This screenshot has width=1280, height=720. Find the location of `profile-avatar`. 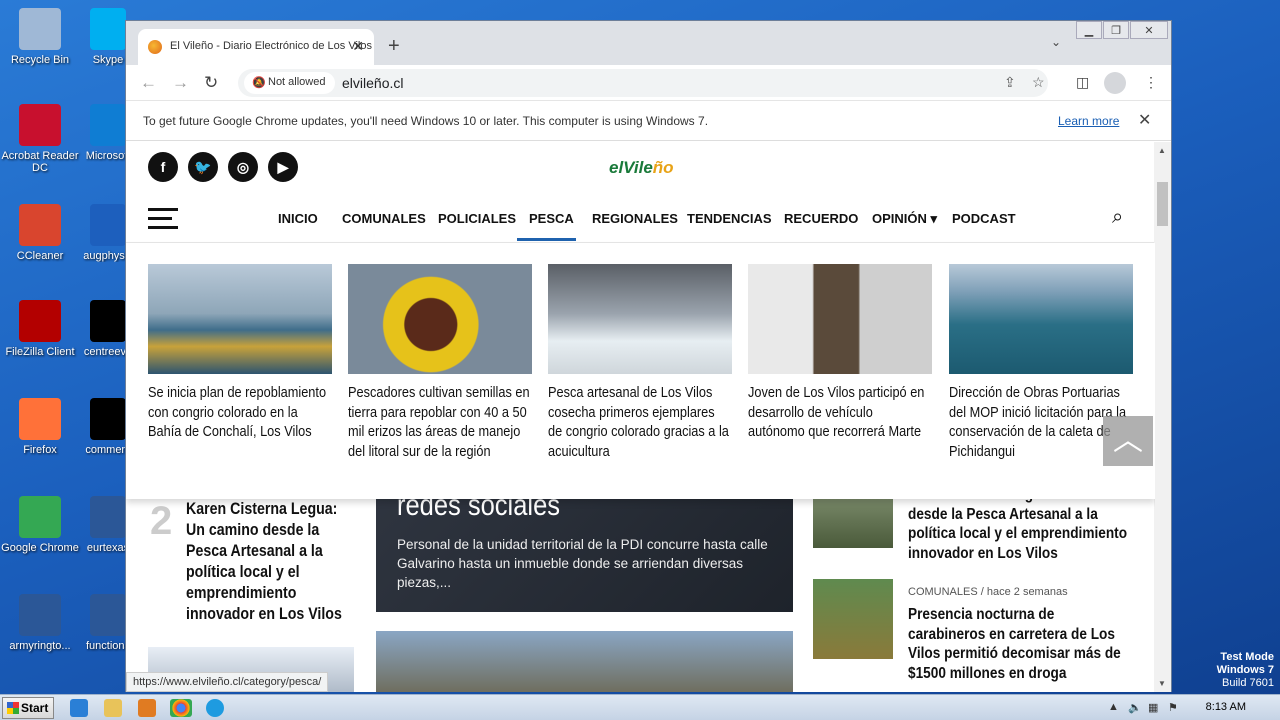

profile-avatar is located at coordinates (1115, 83).